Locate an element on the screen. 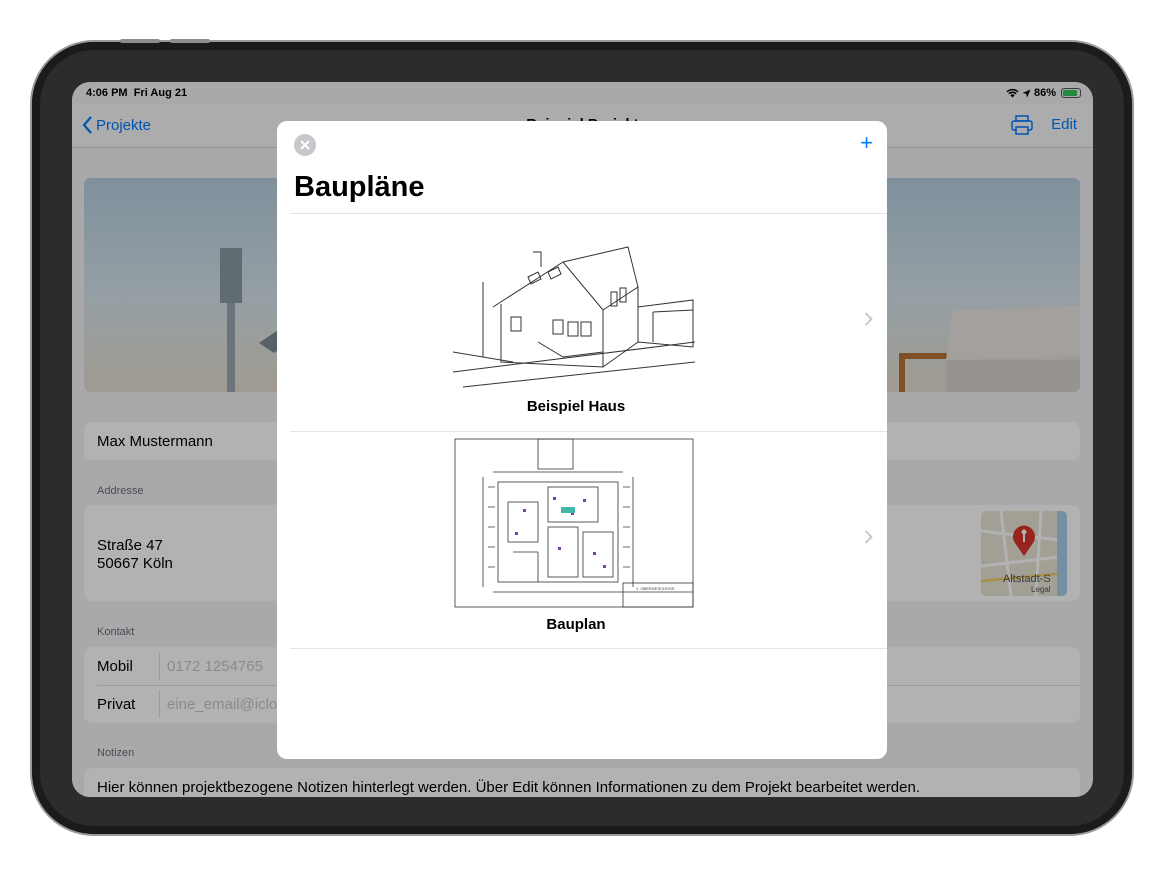  modal-title: Baupläne is located at coordinates (359, 187).